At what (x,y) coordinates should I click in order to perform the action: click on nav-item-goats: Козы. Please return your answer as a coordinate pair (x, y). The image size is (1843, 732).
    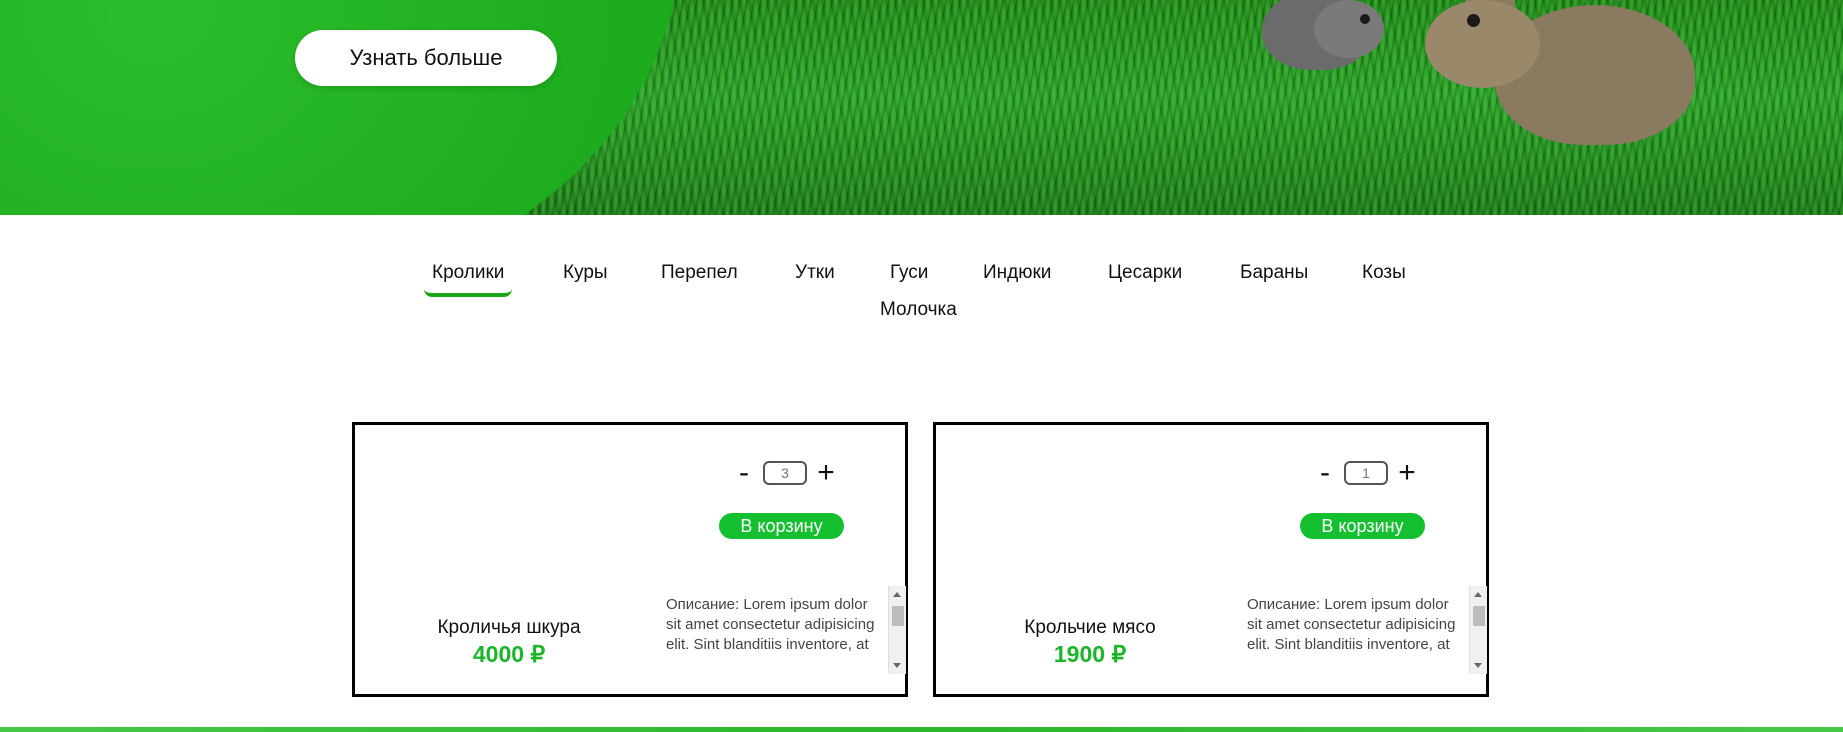
    Looking at the image, I should click on (1384, 273).